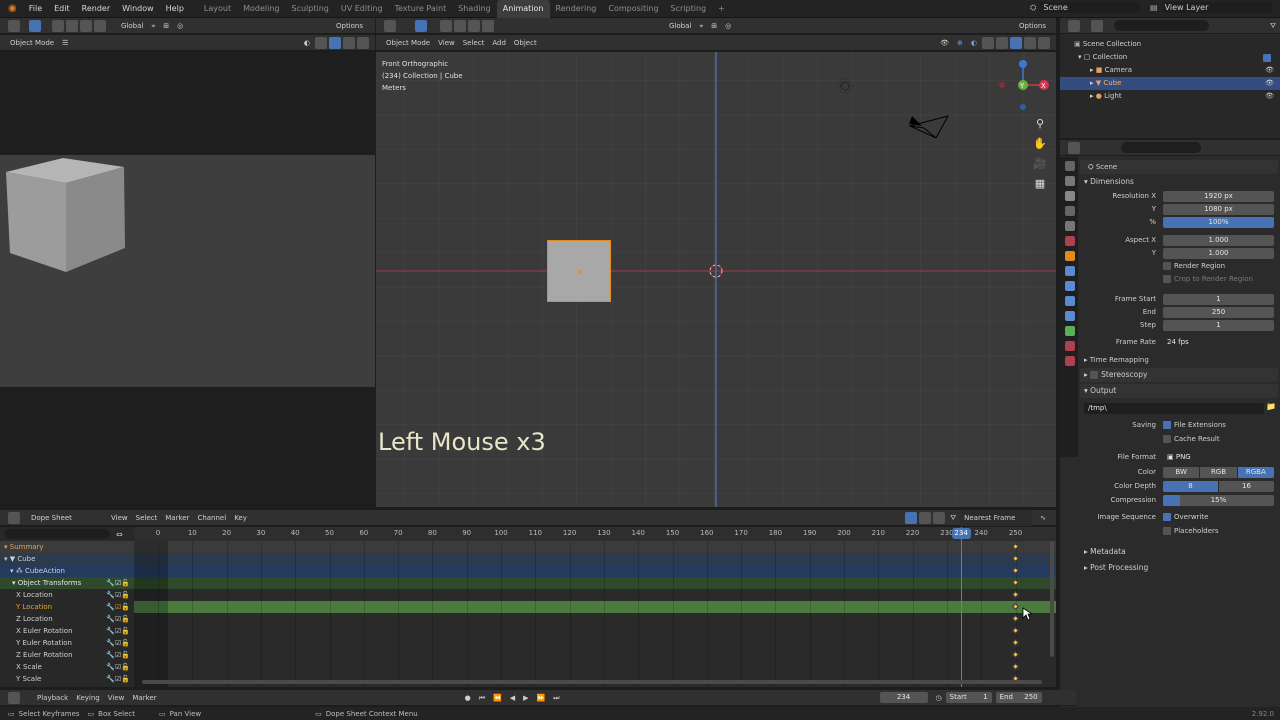 The height and width of the screenshot is (720, 1280). Describe the element at coordinates (335, 42) in the screenshot. I see `shading-solid-icon` at that location.